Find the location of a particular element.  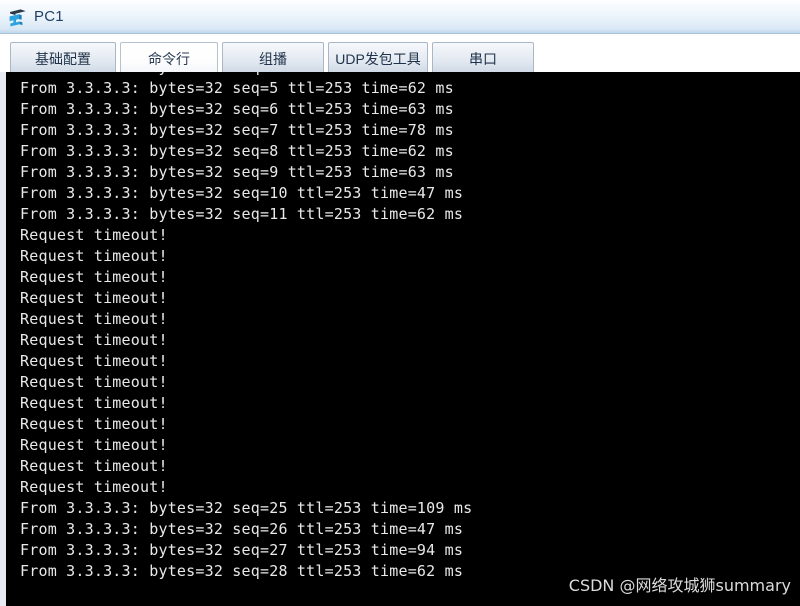

watermark-text: CSDN @网络攻城狮summary is located at coordinates (679, 585).